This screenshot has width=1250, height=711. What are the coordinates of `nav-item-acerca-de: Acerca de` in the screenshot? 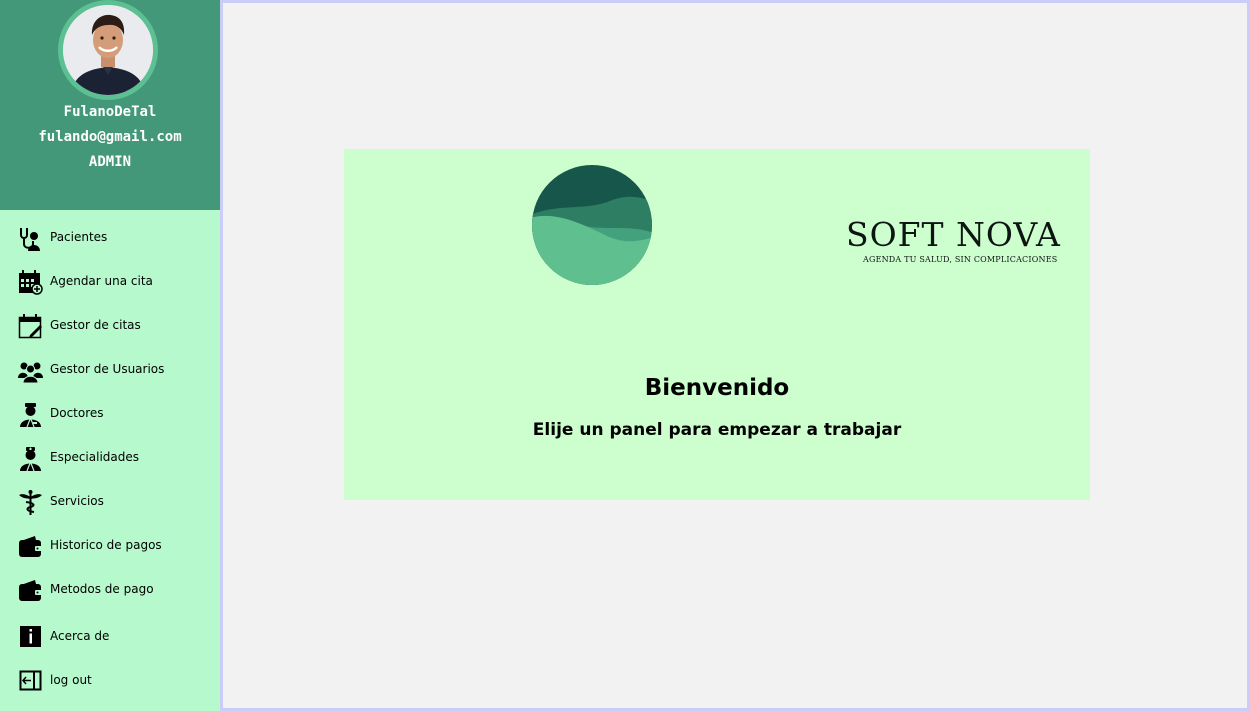 It's located at (118, 637).